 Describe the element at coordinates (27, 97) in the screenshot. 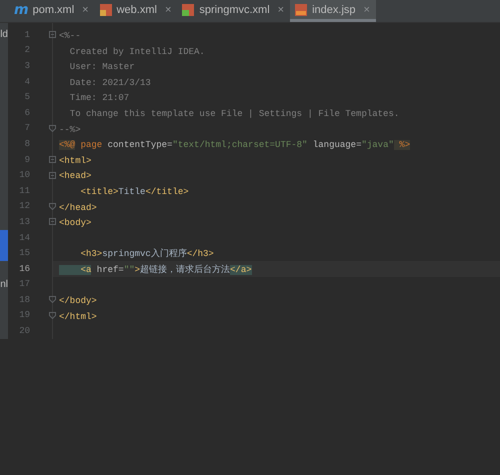

I see `line-number: 5` at that location.